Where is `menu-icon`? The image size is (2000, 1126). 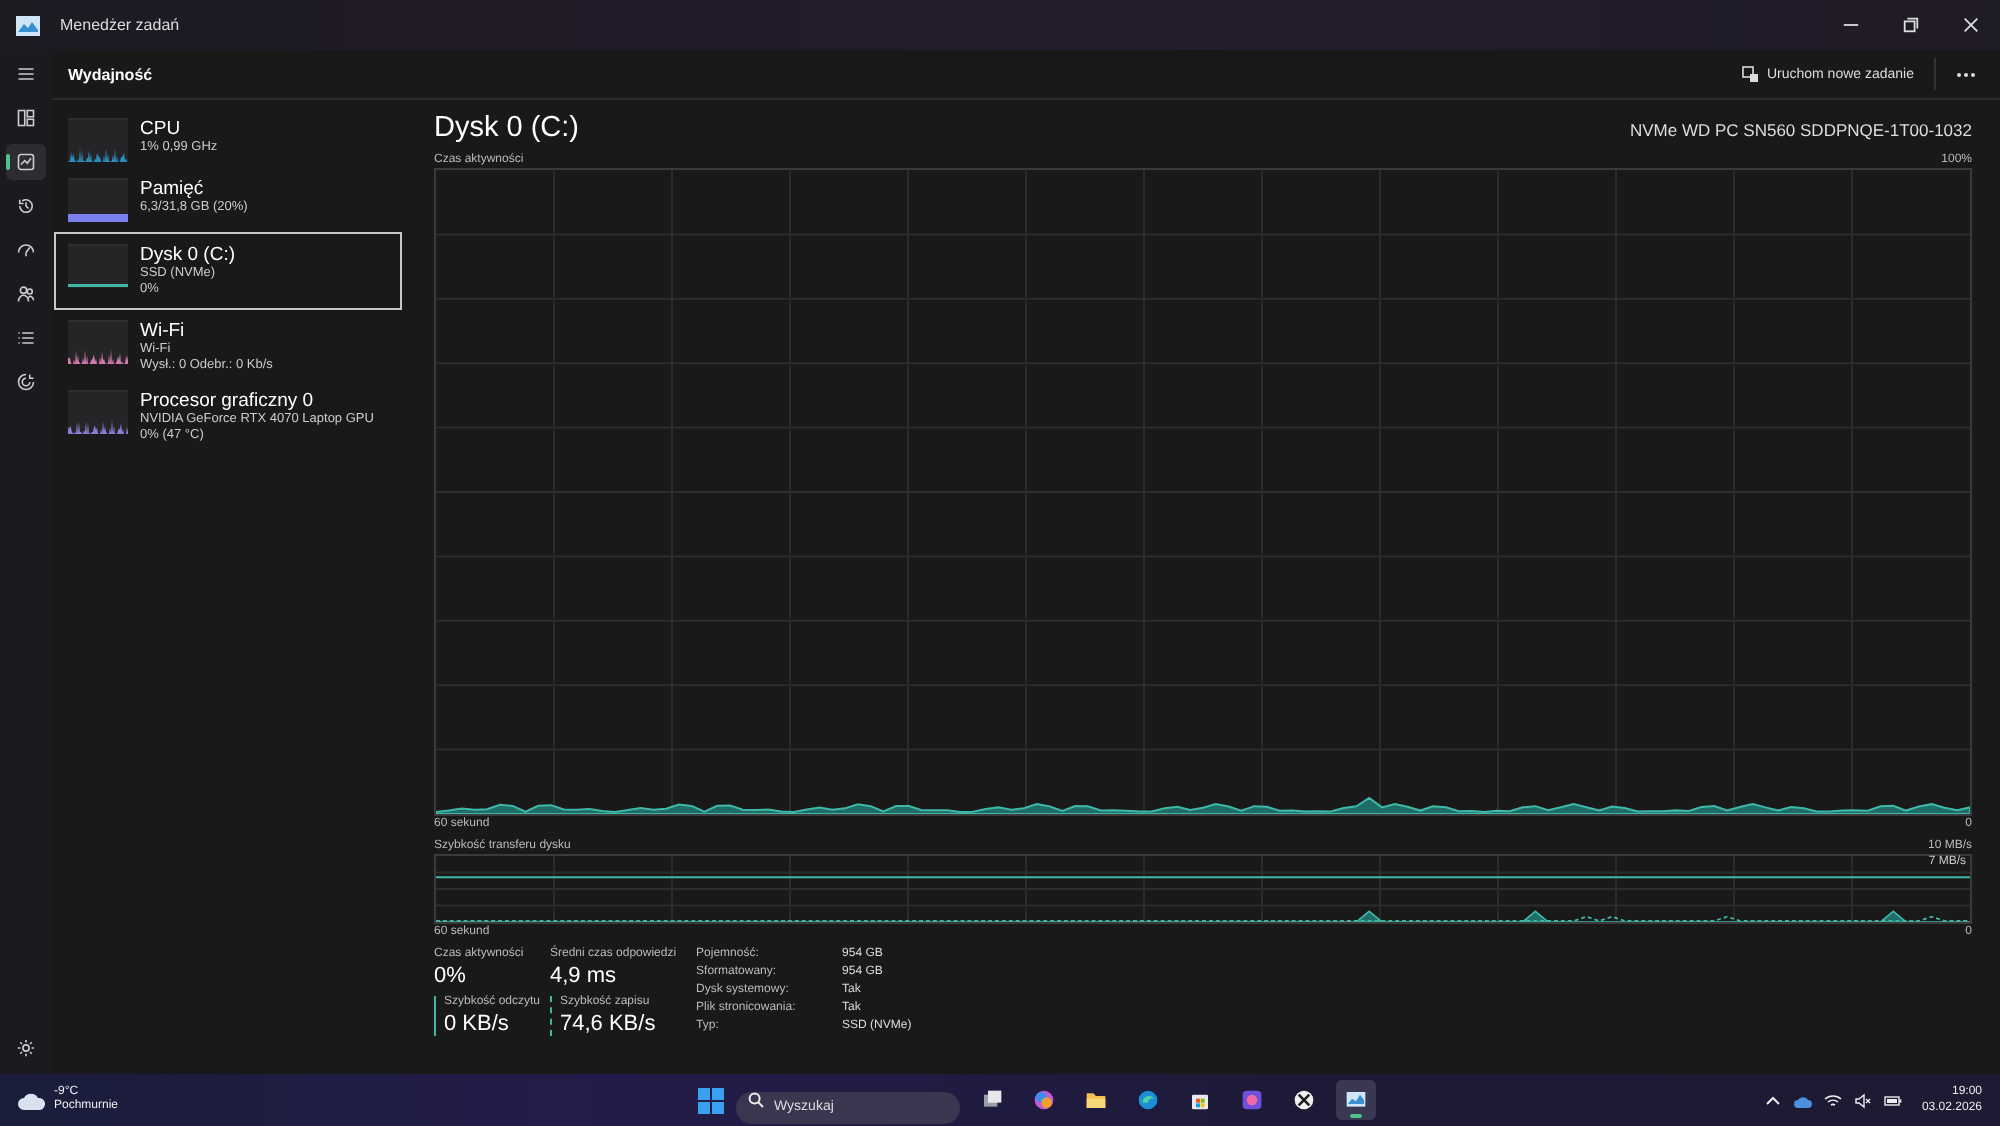 menu-icon is located at coordinates (26, 74).